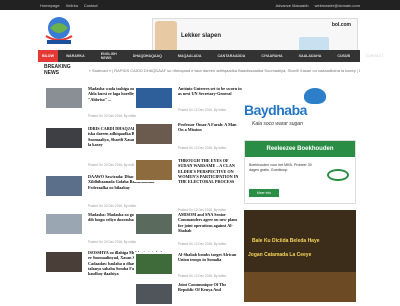 The image size is (400, 306). Describe the element at coordinates (57, 70) in the screenshot. I see `breaking-label: BREAKING NEWS` at that location.